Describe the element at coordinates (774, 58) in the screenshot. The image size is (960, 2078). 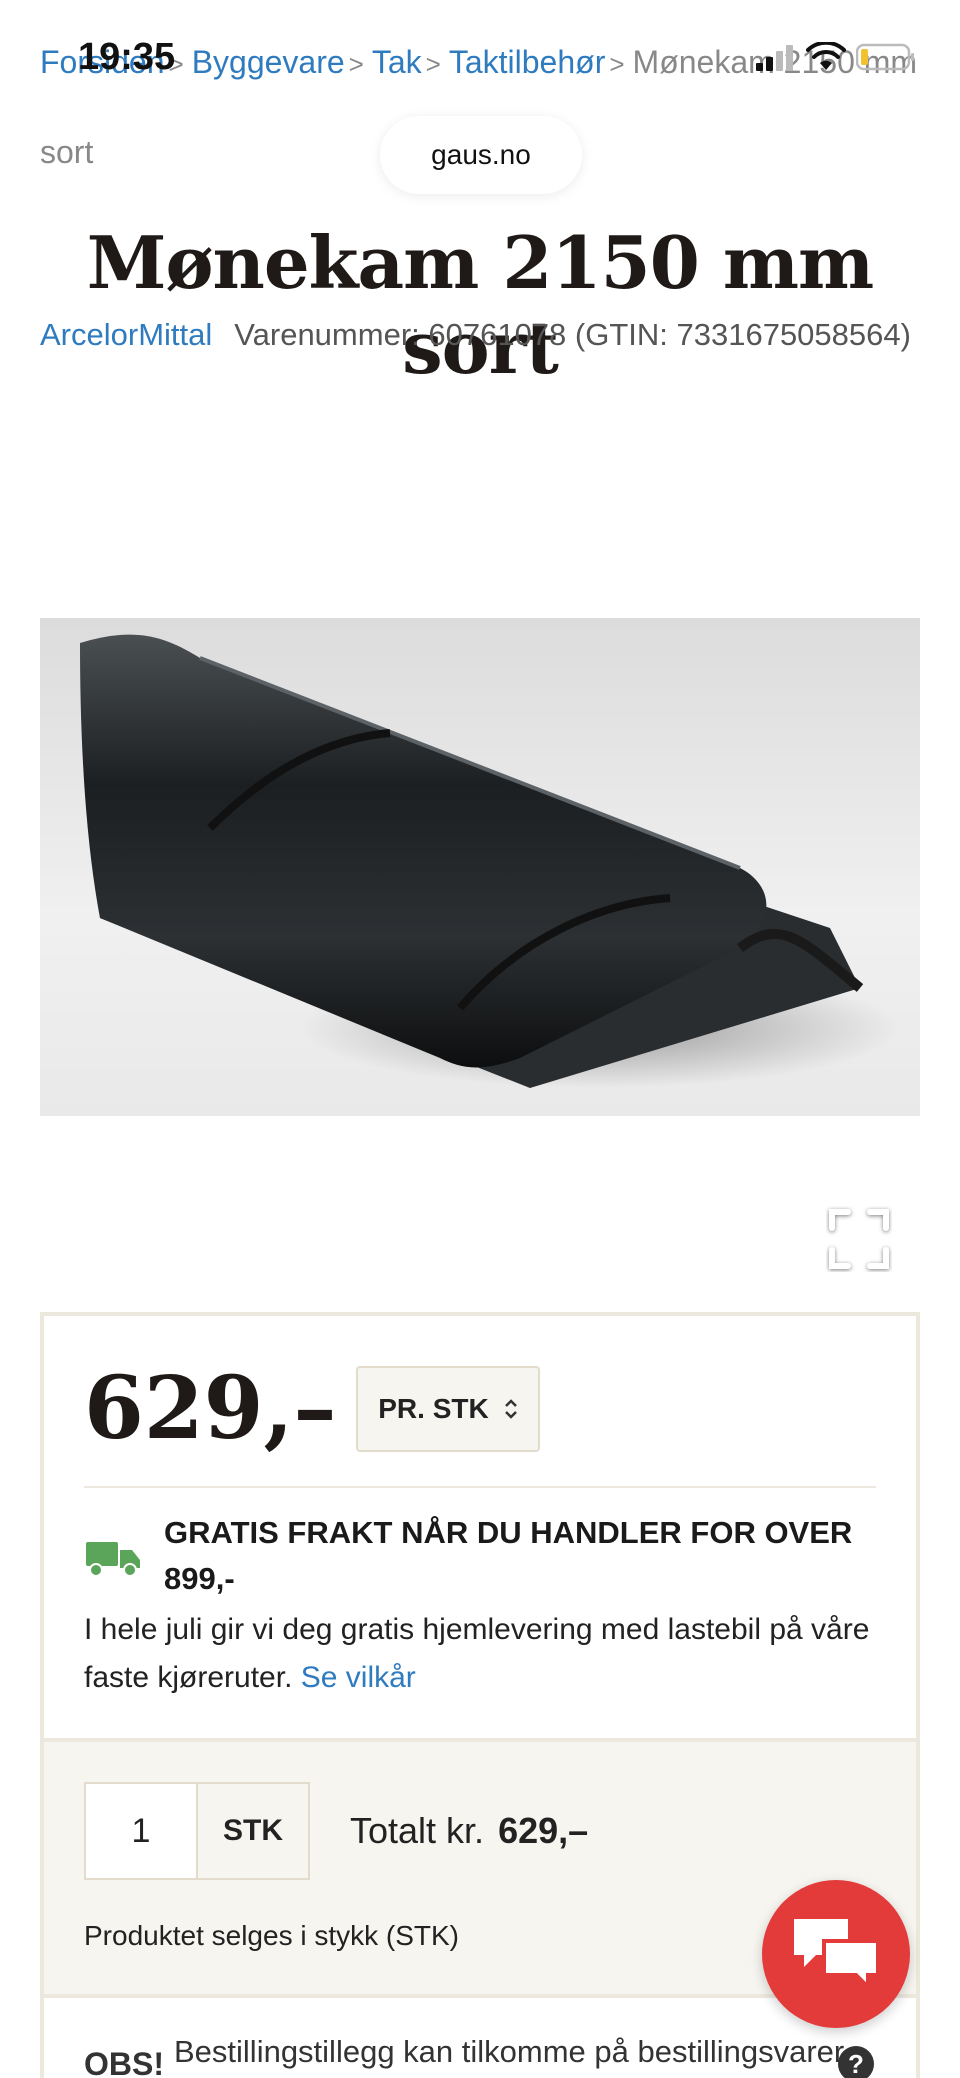
I see `cellular-signal-icon` at that location.